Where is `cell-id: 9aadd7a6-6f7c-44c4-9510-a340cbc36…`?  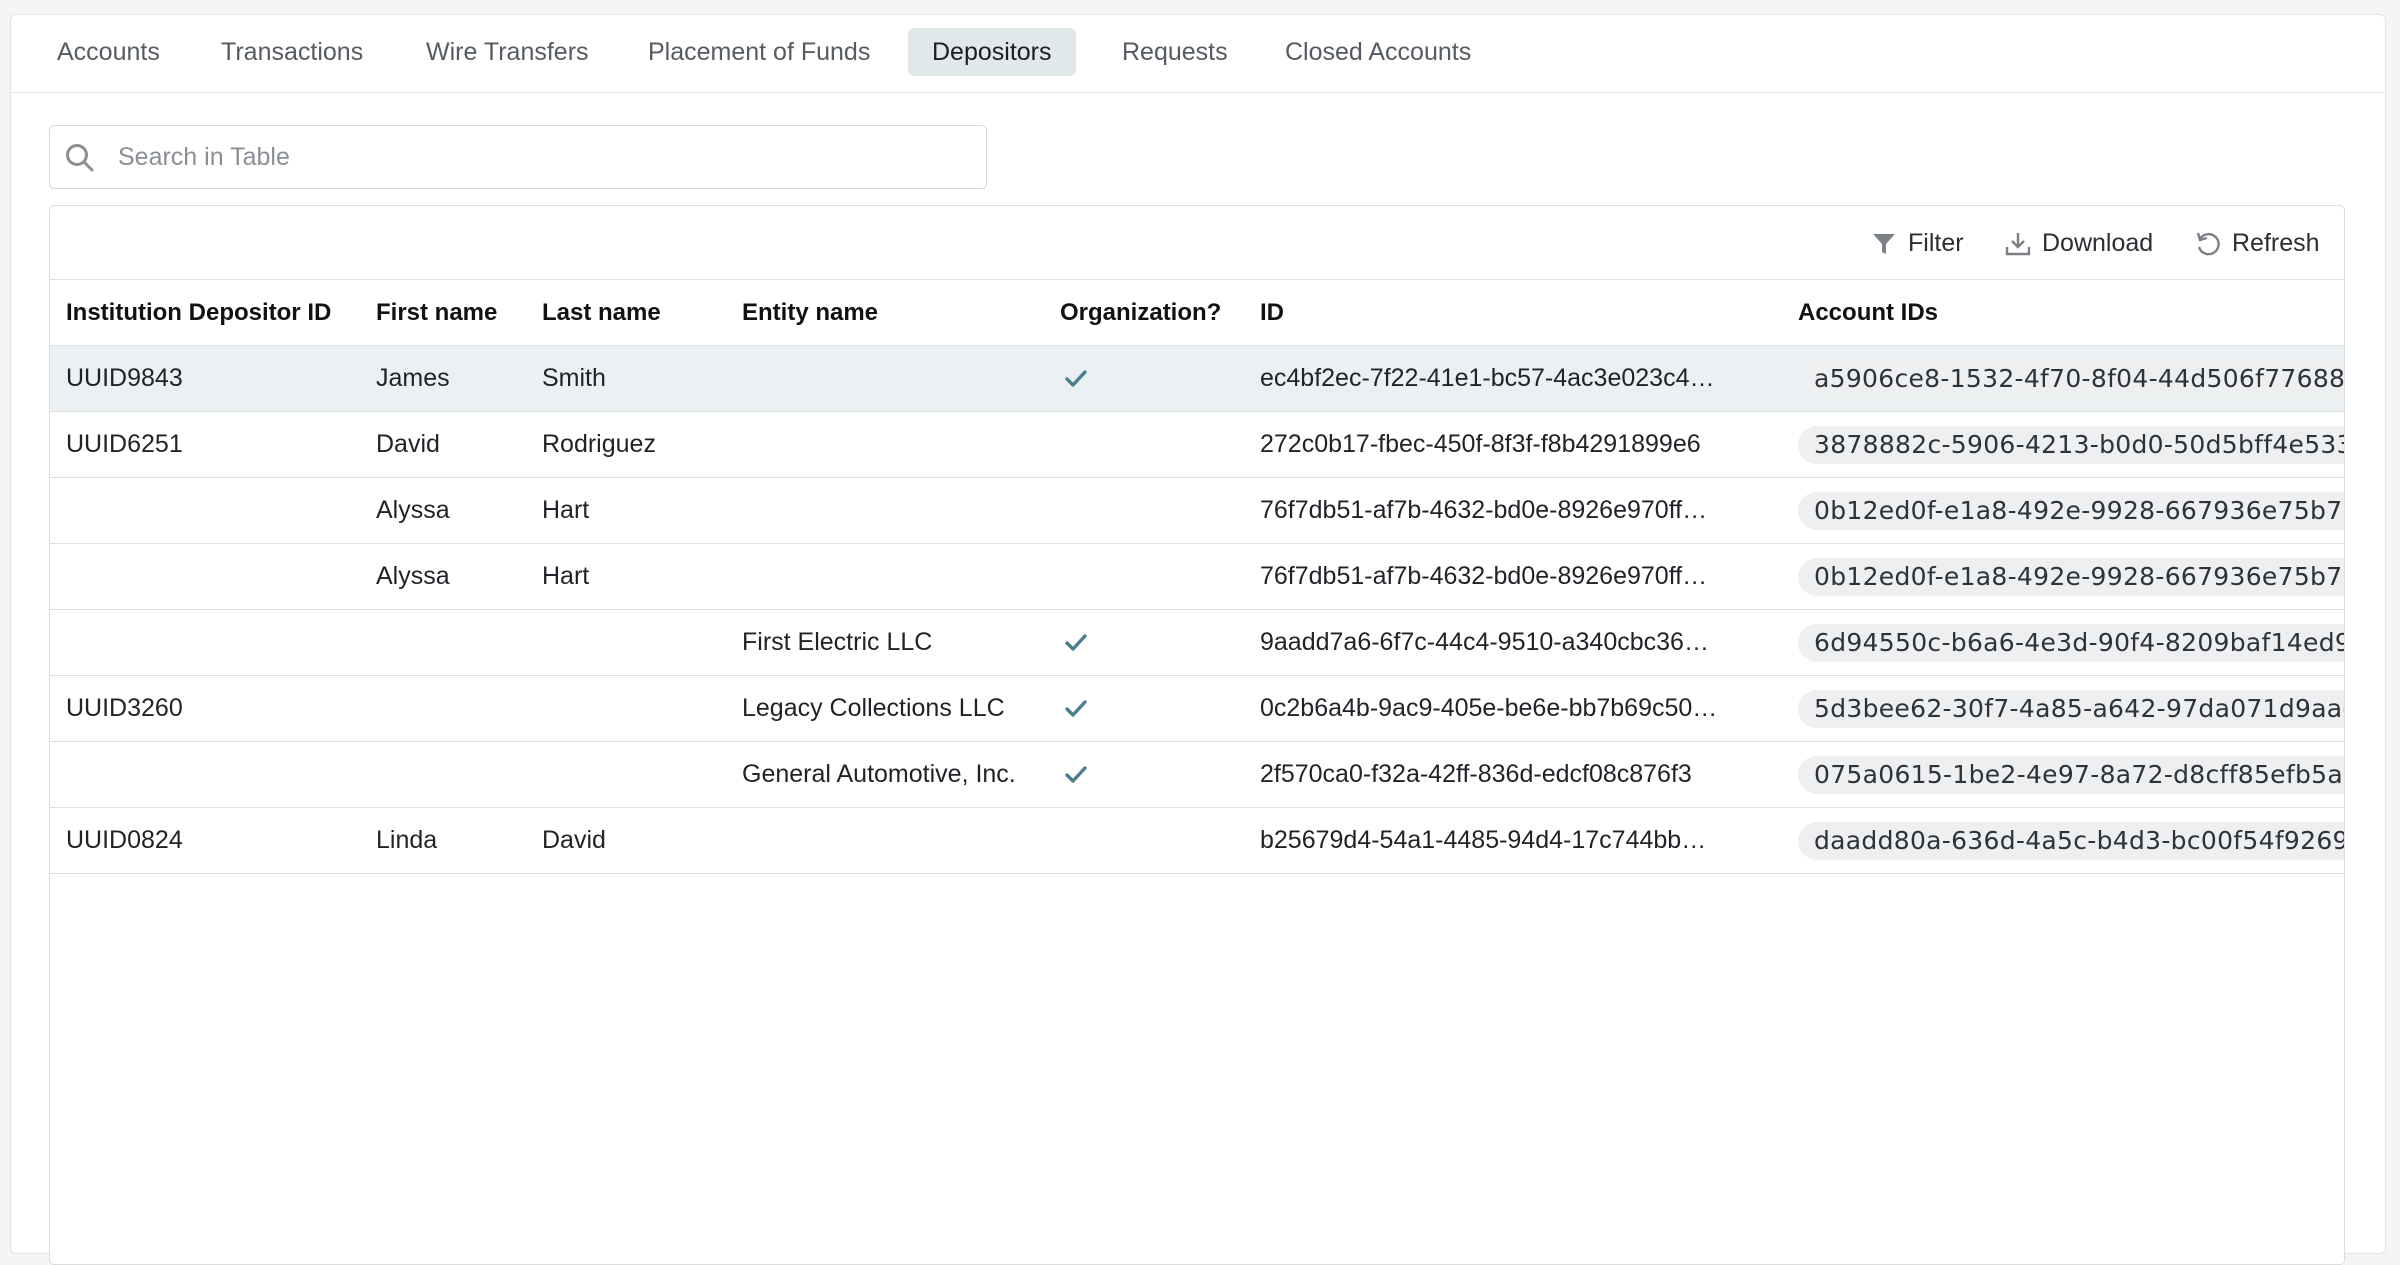
cell-id: 9aadd7a6-6f7c-44c4-9510-a340cbc36… is located at coordinates (1484, 642).